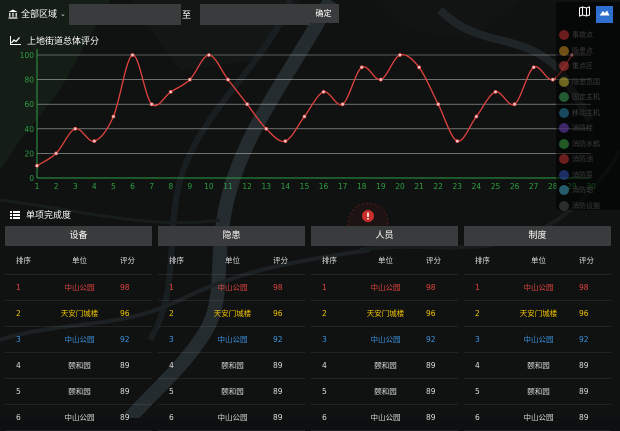  What do you see at coordinates (329, 260) in the screenshot?
I see `column-header-rank: 排序` at bounding box center [329, 260].